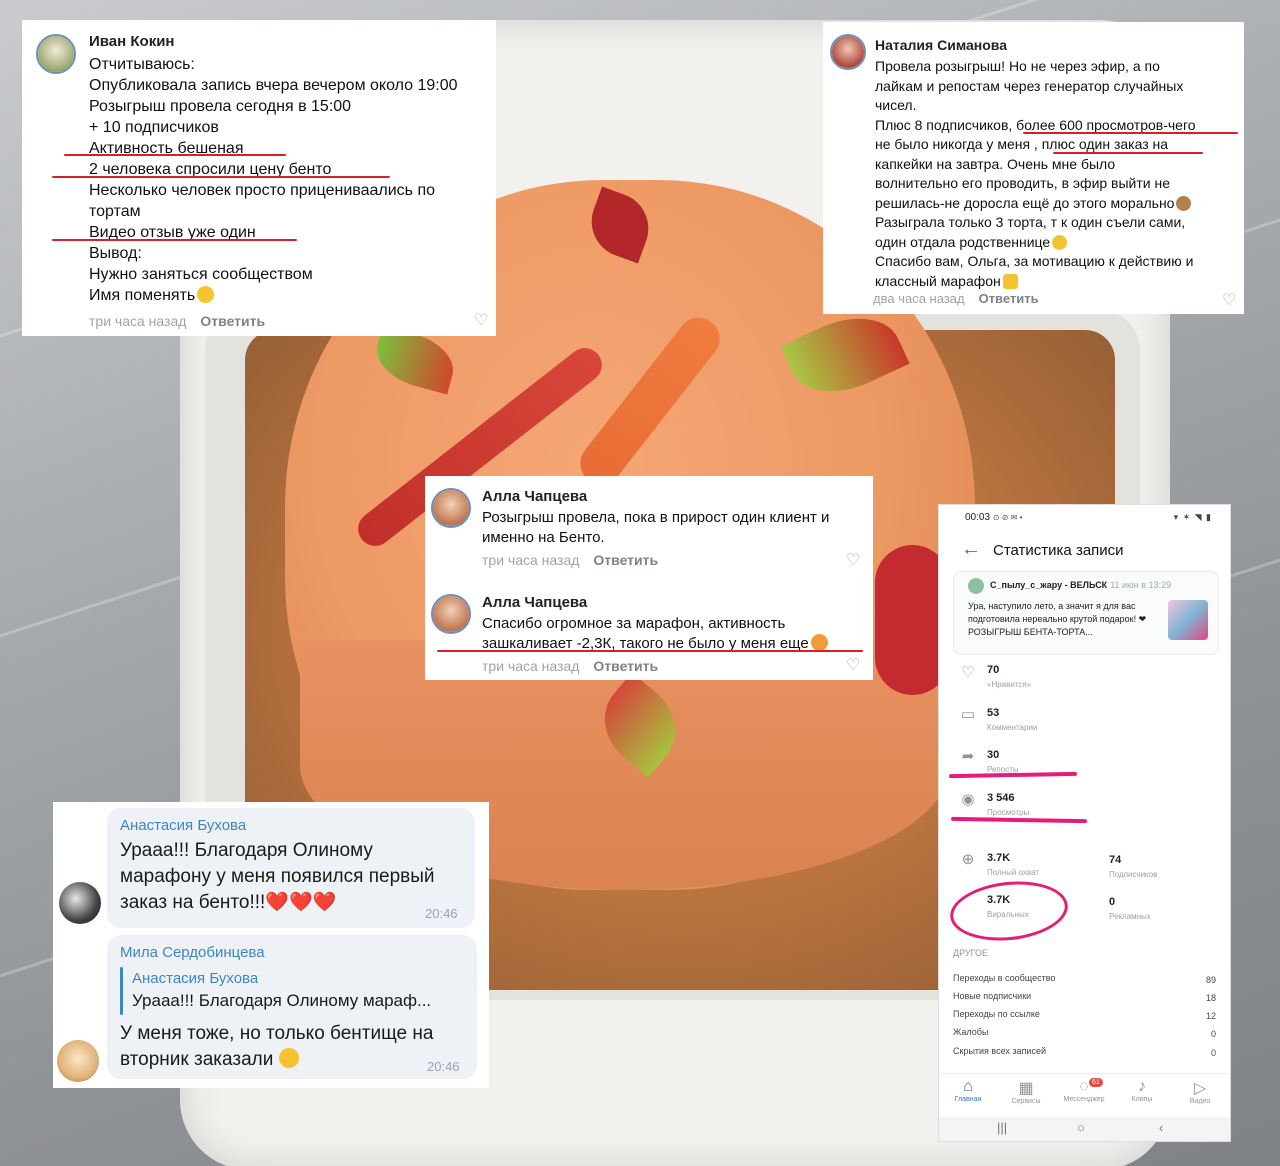 The height and width of the screenshot is (1166, 1280). I want to click on tab-clips: ♪ Клипы, so click(1142, 1090).